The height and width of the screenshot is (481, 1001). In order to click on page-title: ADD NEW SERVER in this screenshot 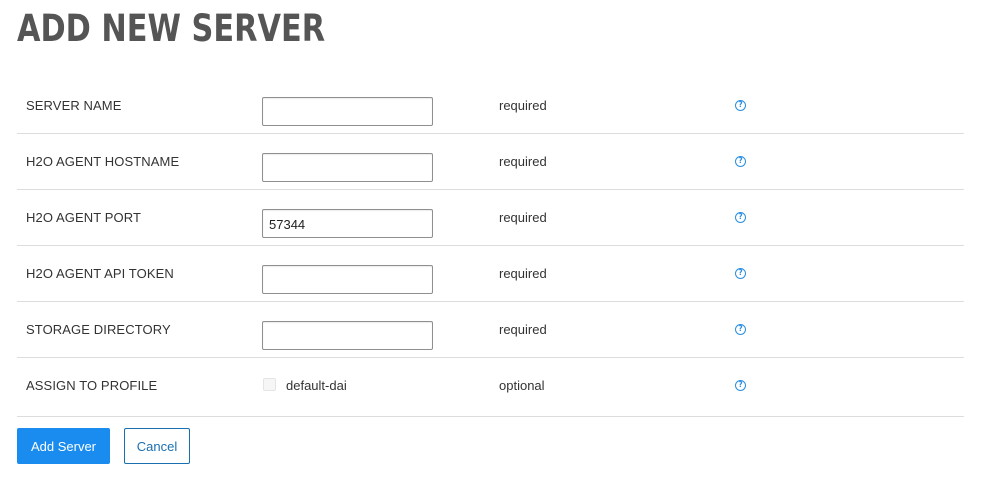, I will do `click(171, 28)`.